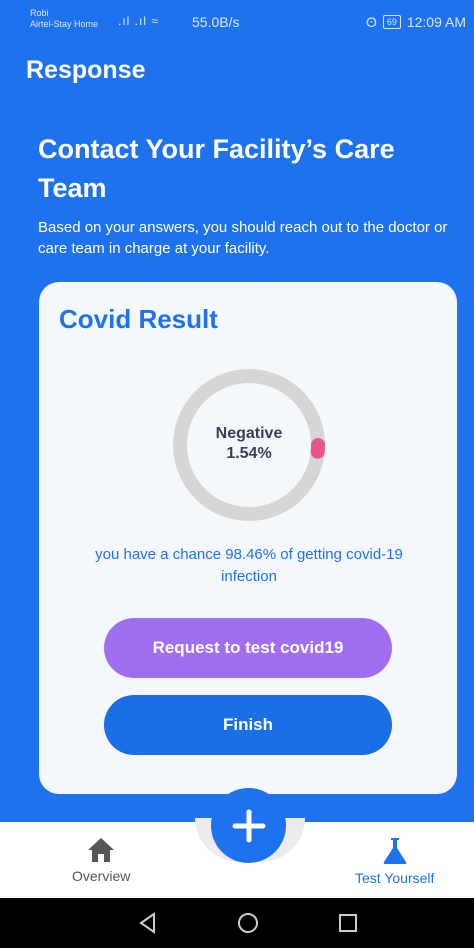  I want to click on result-percentage: 1.54%, so click(249, 453).